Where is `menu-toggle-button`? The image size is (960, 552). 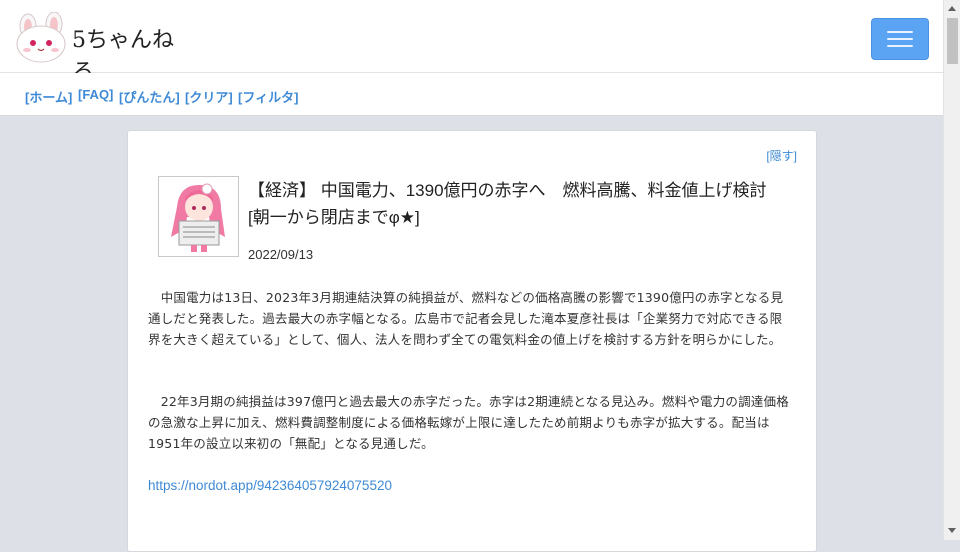 menu-toggle-button is located at coordinates (900, 39).